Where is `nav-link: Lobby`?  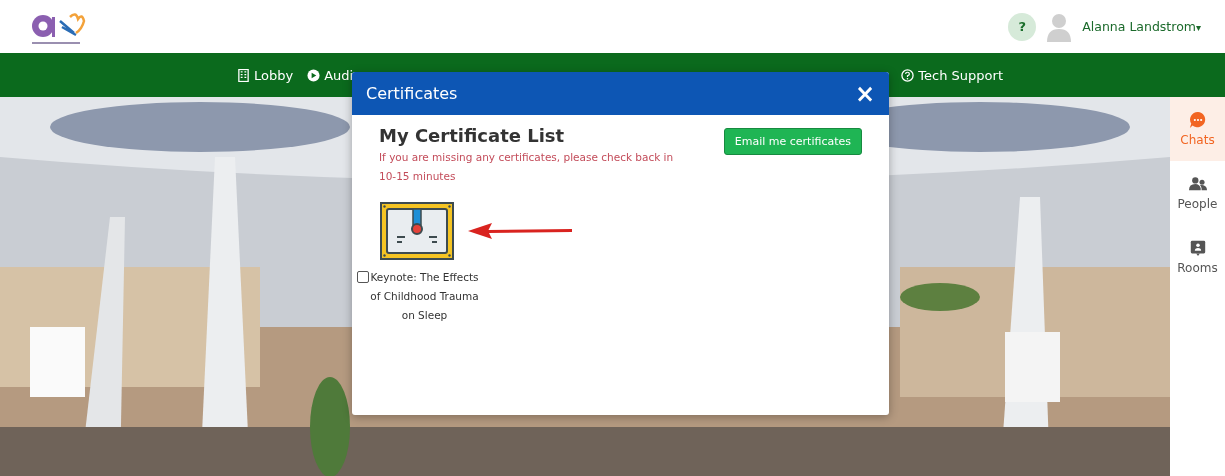
nav-link: Lobby is located at coordinates (265, 75).